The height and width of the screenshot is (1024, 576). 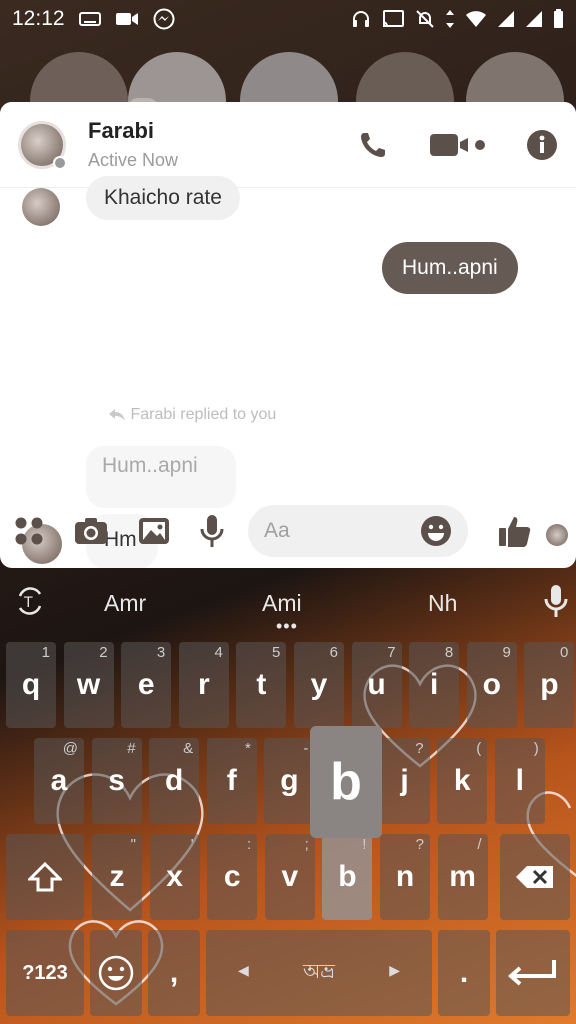 I want to click on key-e: 3e, so click(x=146, y=685).